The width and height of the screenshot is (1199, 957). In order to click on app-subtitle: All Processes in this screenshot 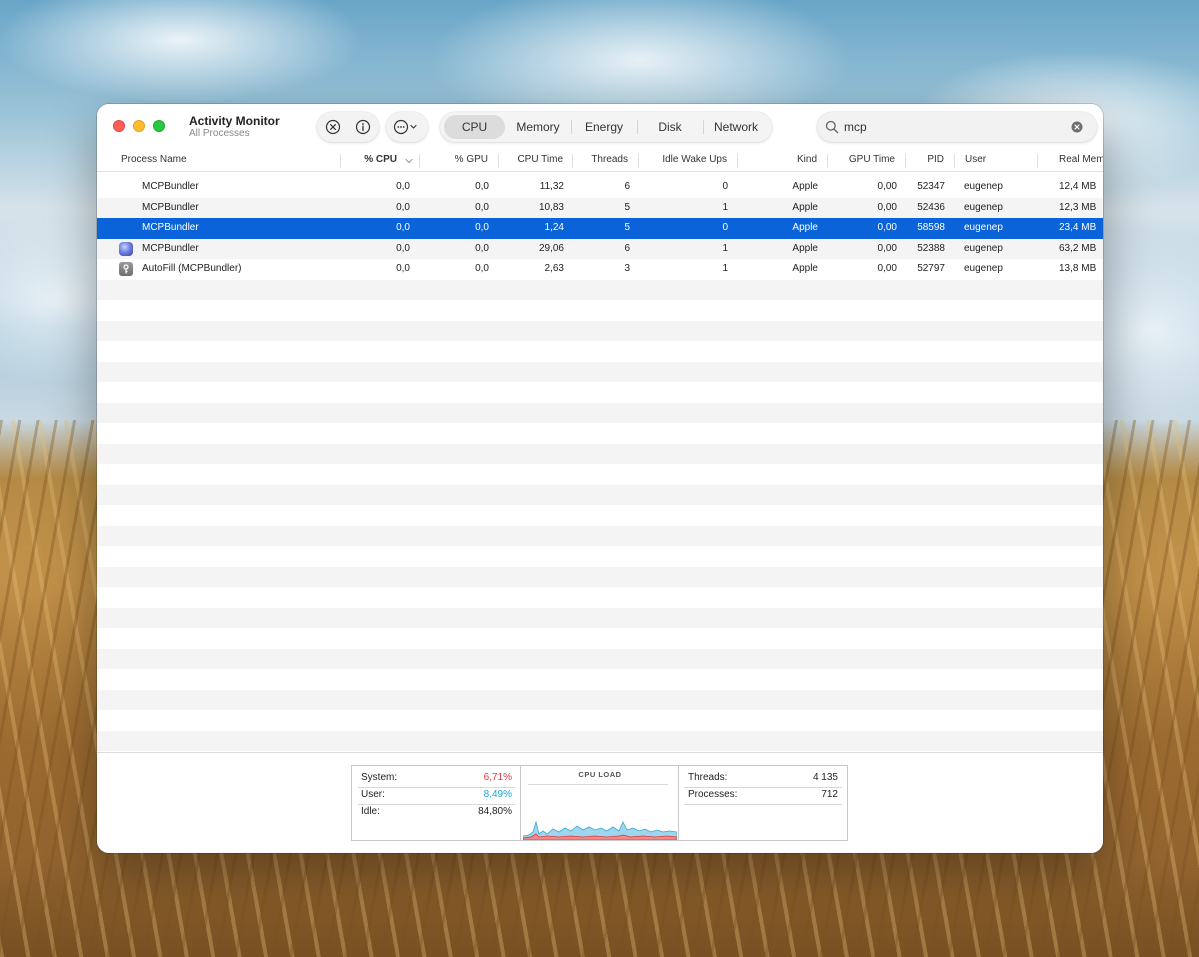, I will do `click(219, 133)`.